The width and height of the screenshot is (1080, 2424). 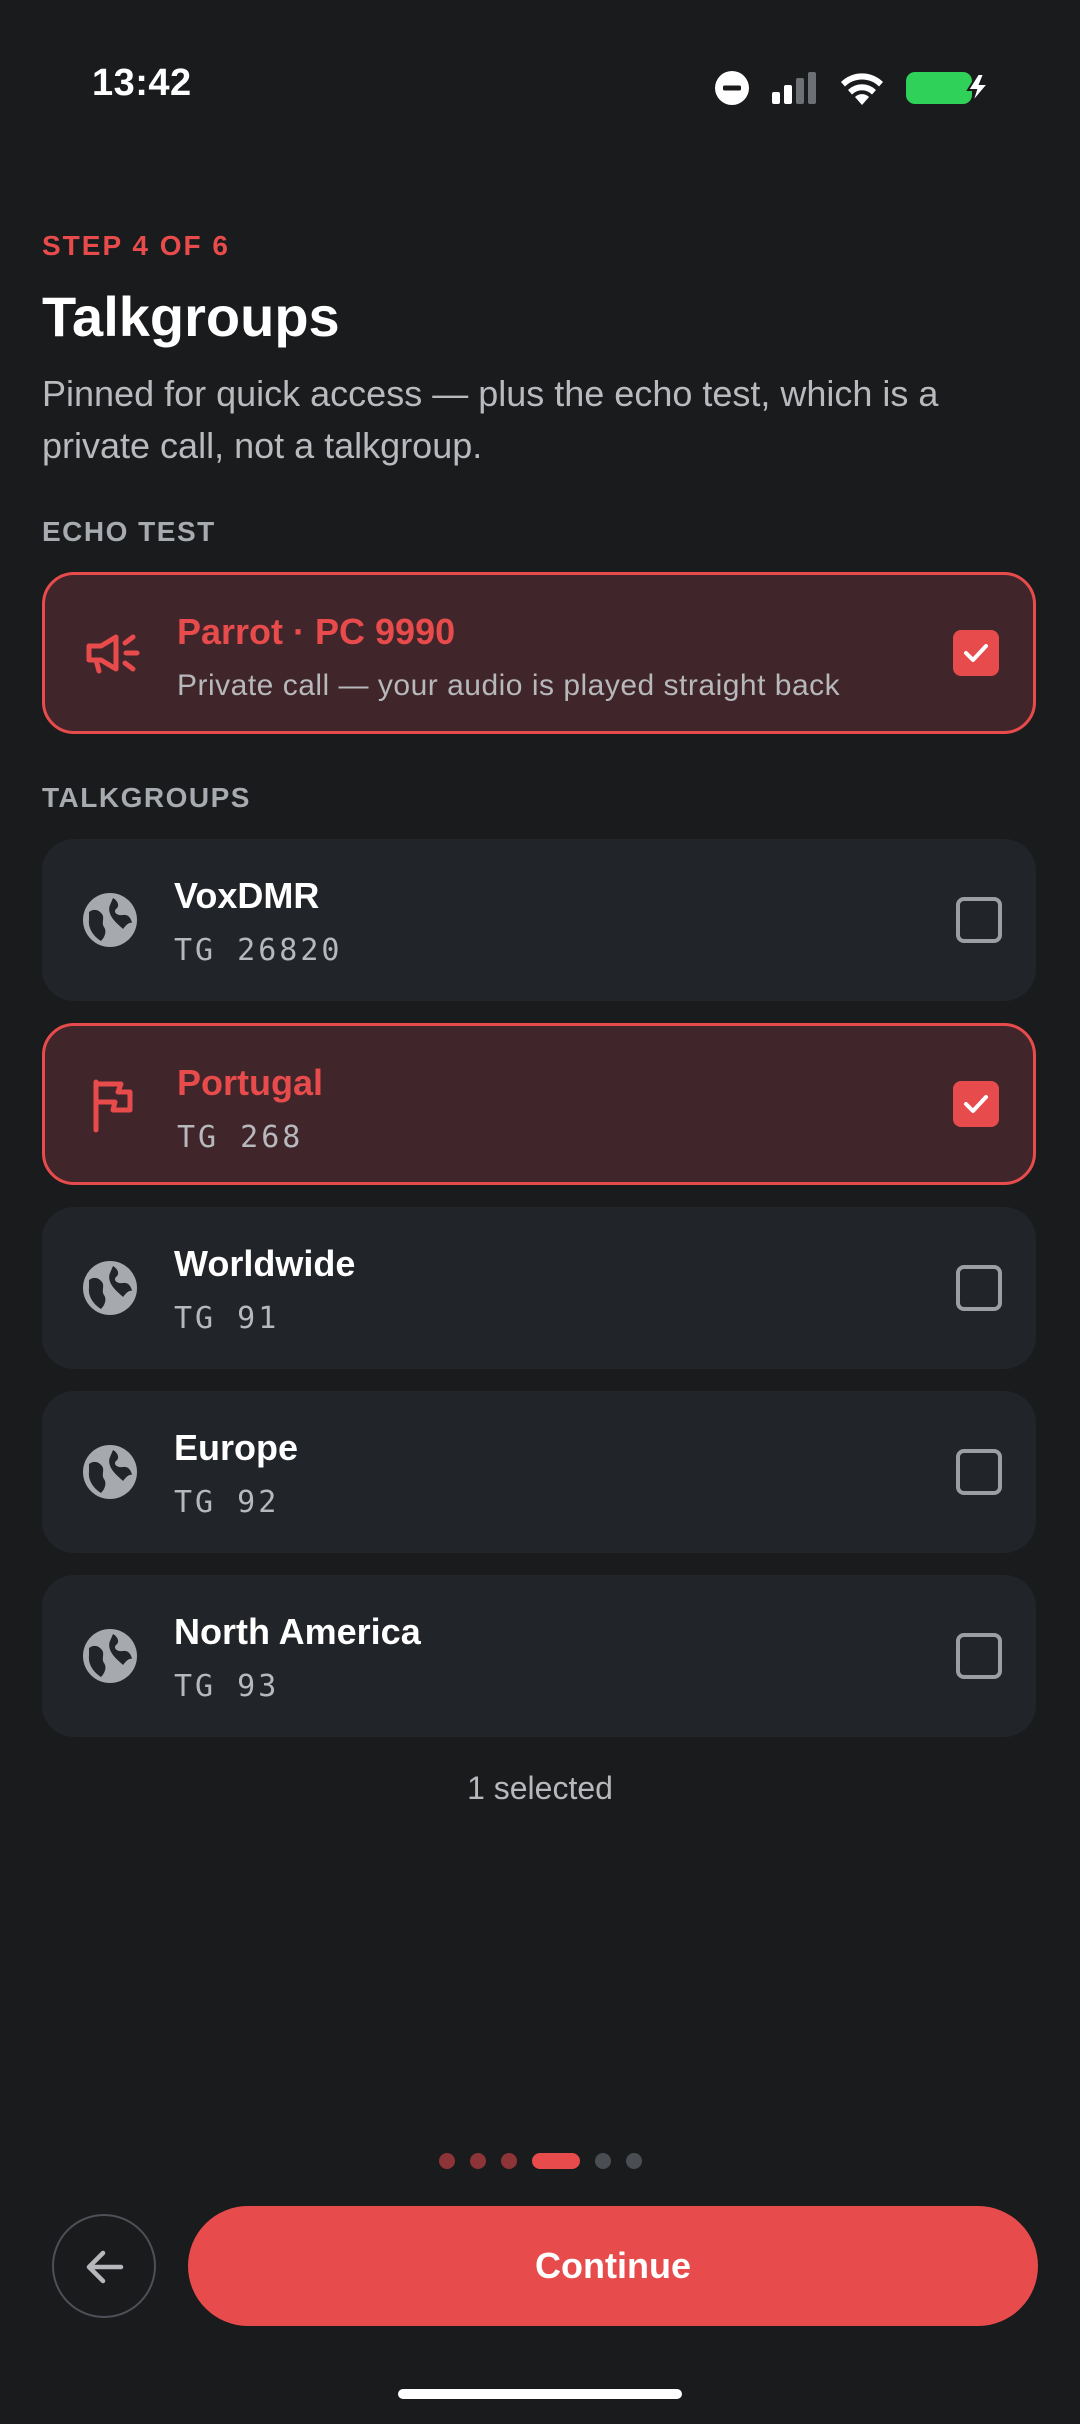 I want to click on talkgroup-item-europe: Europe TG 92, so click(x=539, y=1472).